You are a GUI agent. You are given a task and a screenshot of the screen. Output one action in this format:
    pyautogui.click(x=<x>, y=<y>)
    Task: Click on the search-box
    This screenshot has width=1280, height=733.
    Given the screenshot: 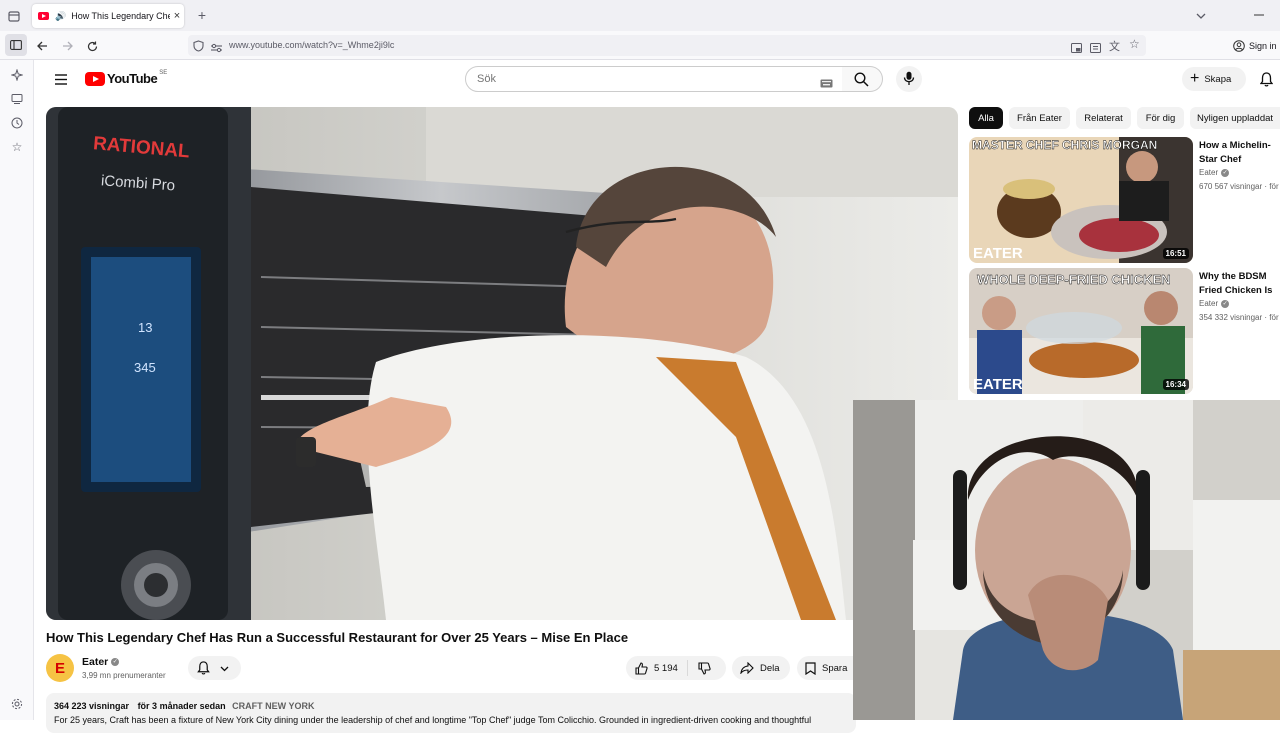 What is the action you would take?
    pyautogui.click(x=654, y=79)
    